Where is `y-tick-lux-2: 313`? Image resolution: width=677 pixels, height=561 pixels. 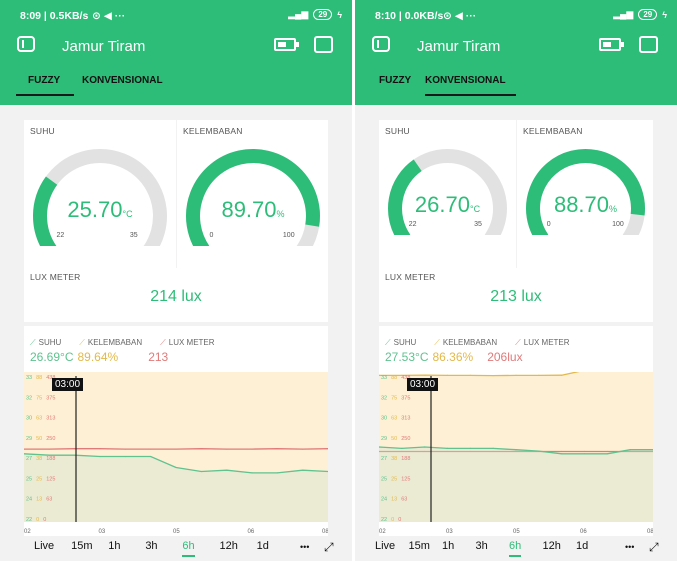
y-tick-lux-2: 313 is located at coordinates (50, 419).